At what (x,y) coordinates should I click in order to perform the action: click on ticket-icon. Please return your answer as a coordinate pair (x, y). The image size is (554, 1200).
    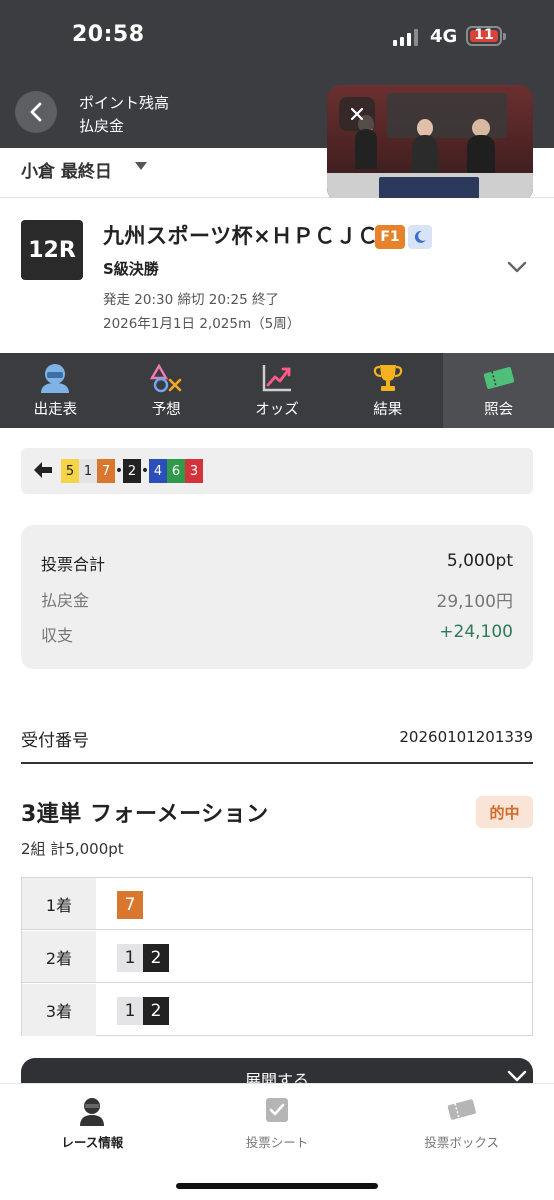
    Looking at the image, I should click on (498, 378).